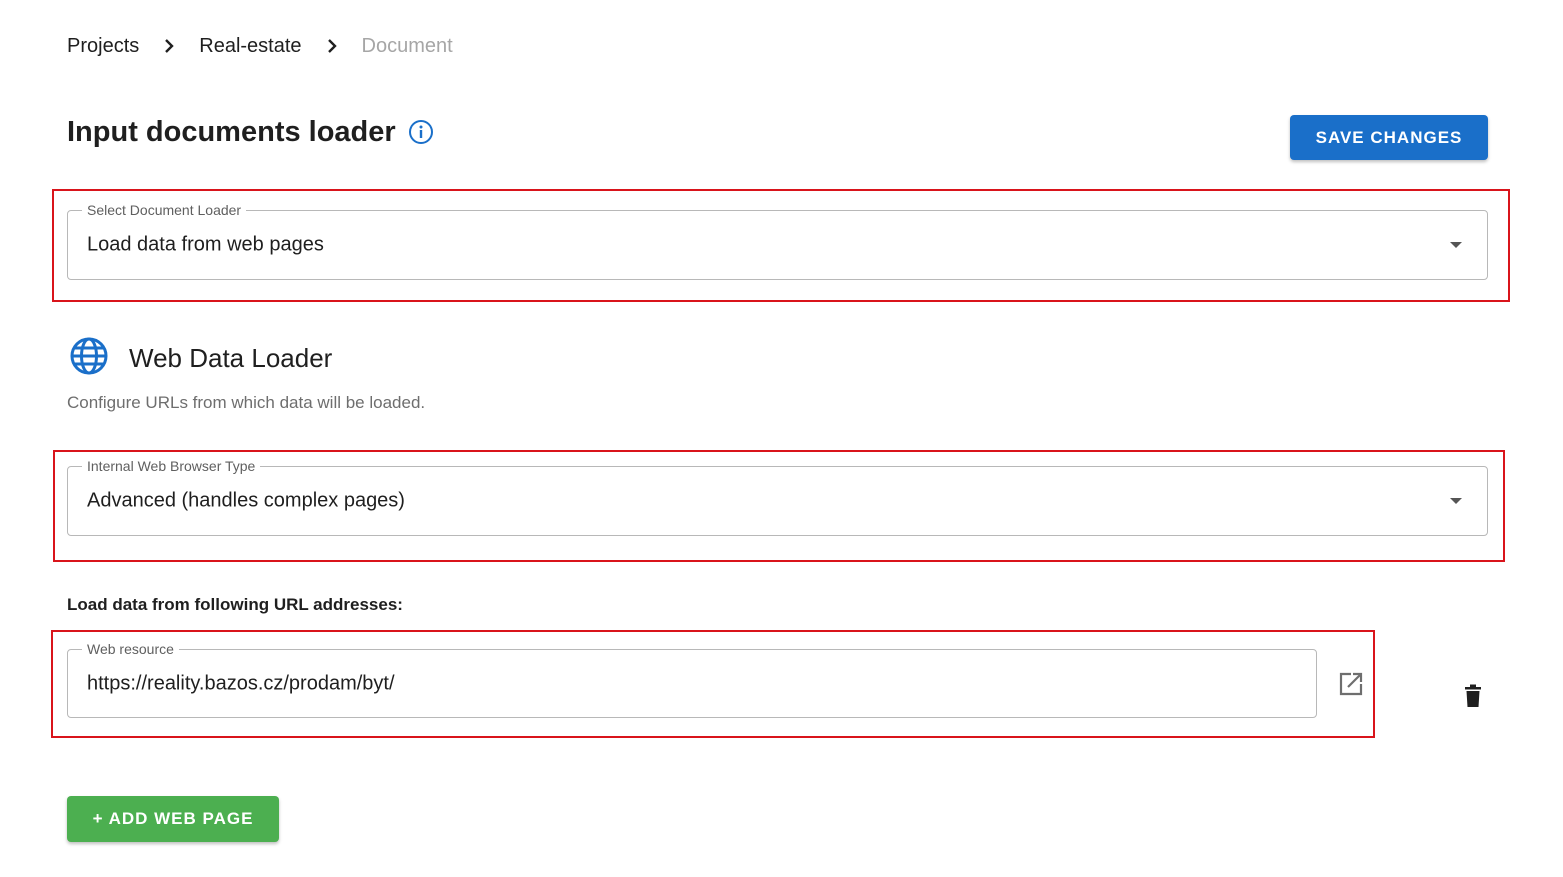  I want to click on trash-icon, so click(1473, 696).